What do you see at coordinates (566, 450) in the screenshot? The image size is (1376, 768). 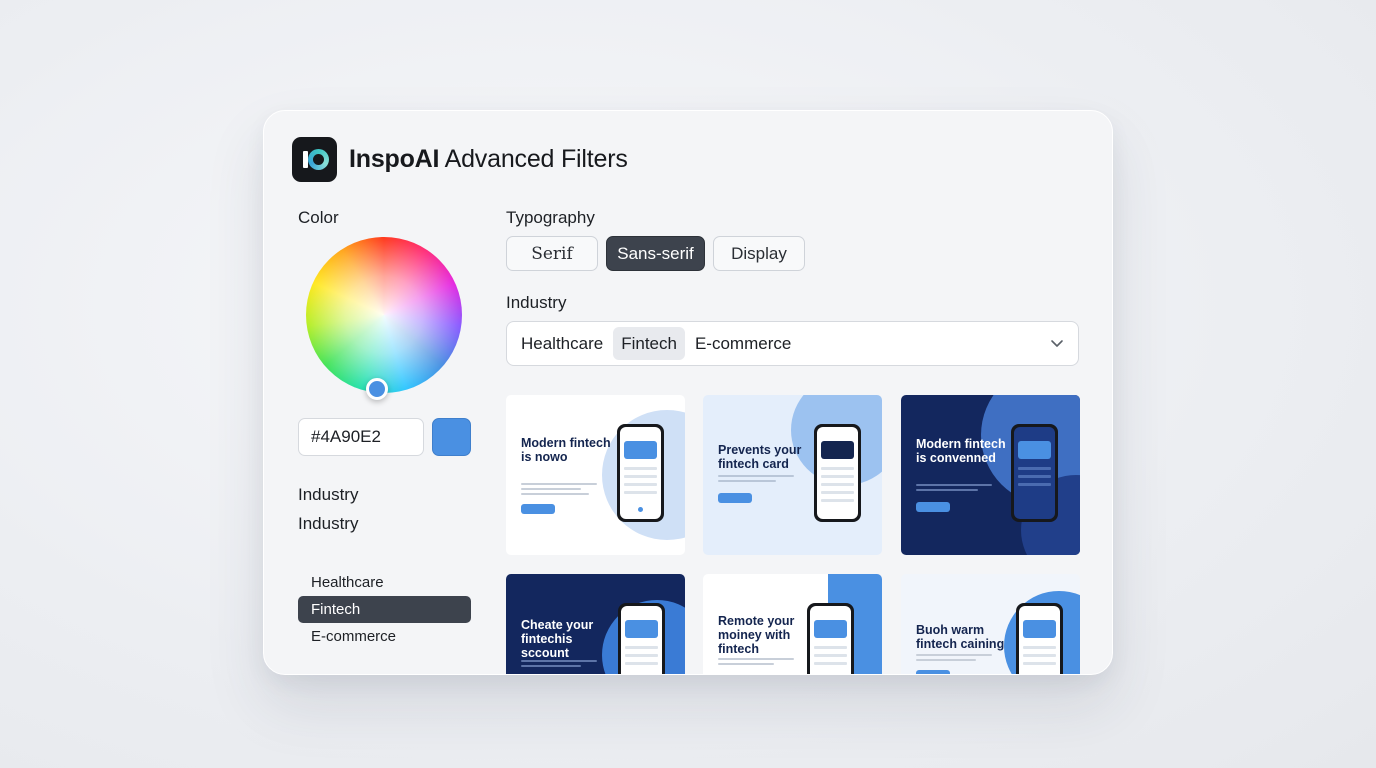 I see `card-heading: Modern fintech is nowo` at bounding box center [566, 450].